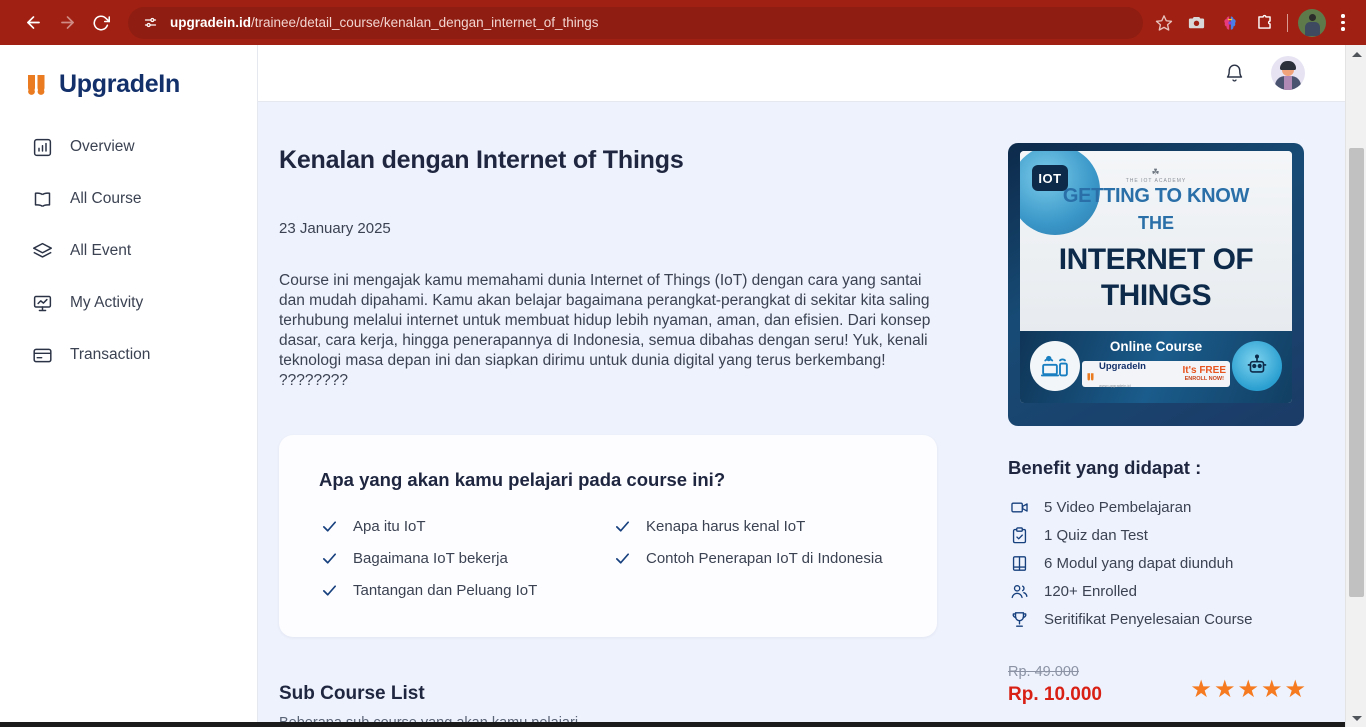 This screenshot has width=1366, height=727. I want to click on sidebar-item-label: My Activity, so click(107, 302).